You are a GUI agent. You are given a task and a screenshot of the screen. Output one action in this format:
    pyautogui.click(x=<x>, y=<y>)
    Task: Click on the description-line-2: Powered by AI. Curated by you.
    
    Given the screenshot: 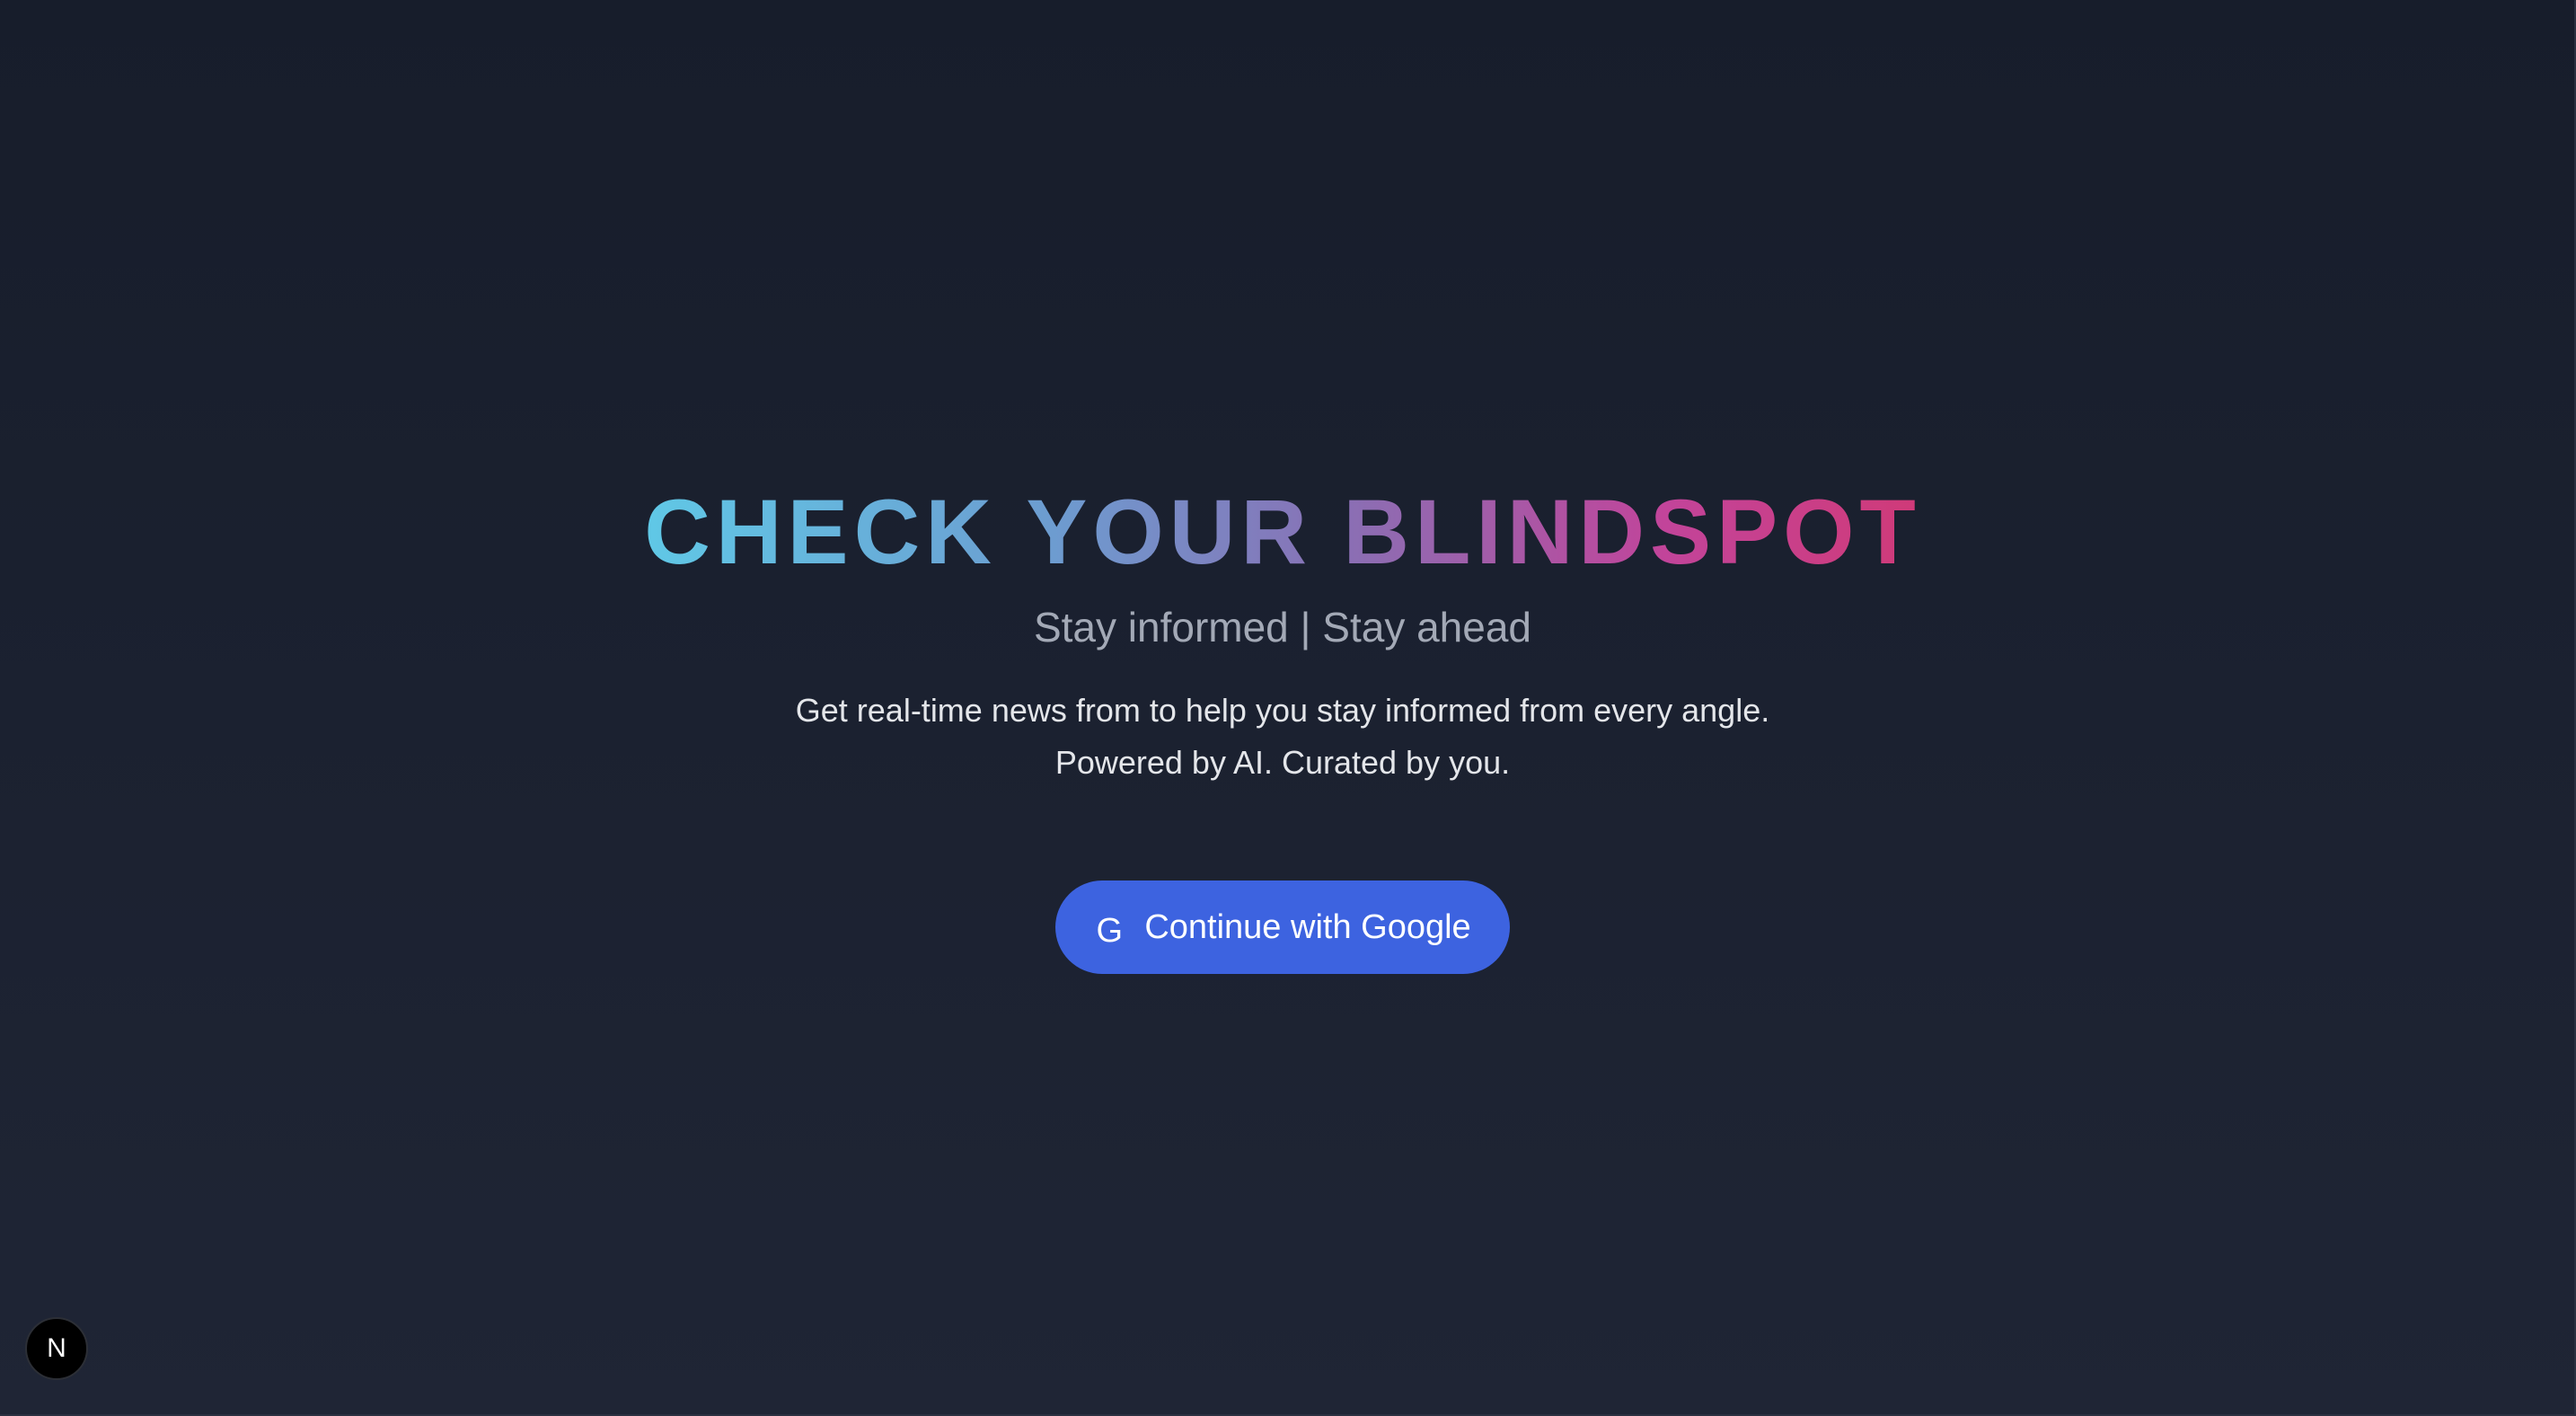 What is the action you would take?
    pyautogui.click(x=1282, y=763)
    